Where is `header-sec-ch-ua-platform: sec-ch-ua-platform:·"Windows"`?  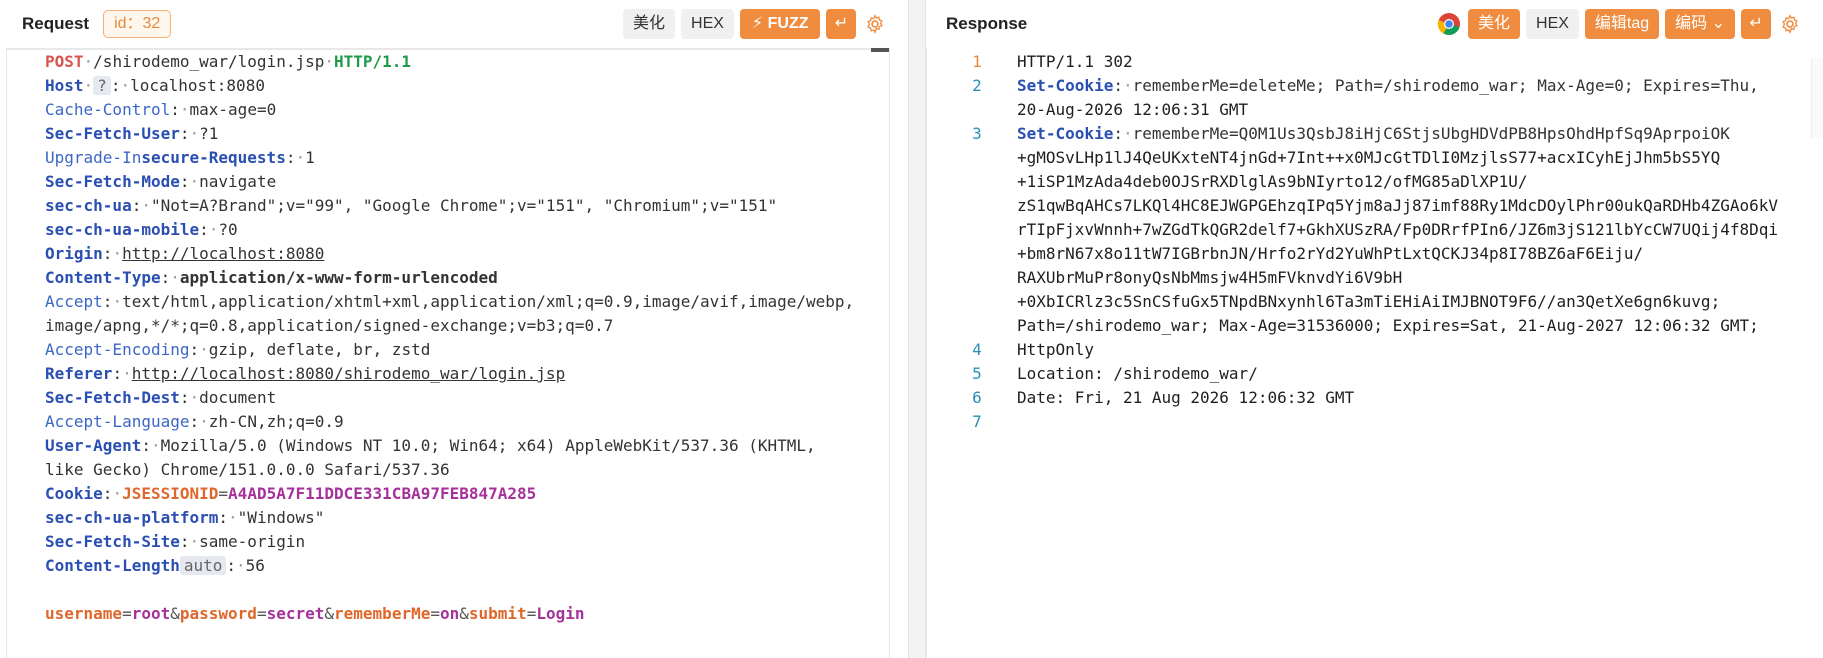 header-sec-ch-ua-platform: sec-ch-ua-platform:·"Windows" is located at coordinates (185, 517).